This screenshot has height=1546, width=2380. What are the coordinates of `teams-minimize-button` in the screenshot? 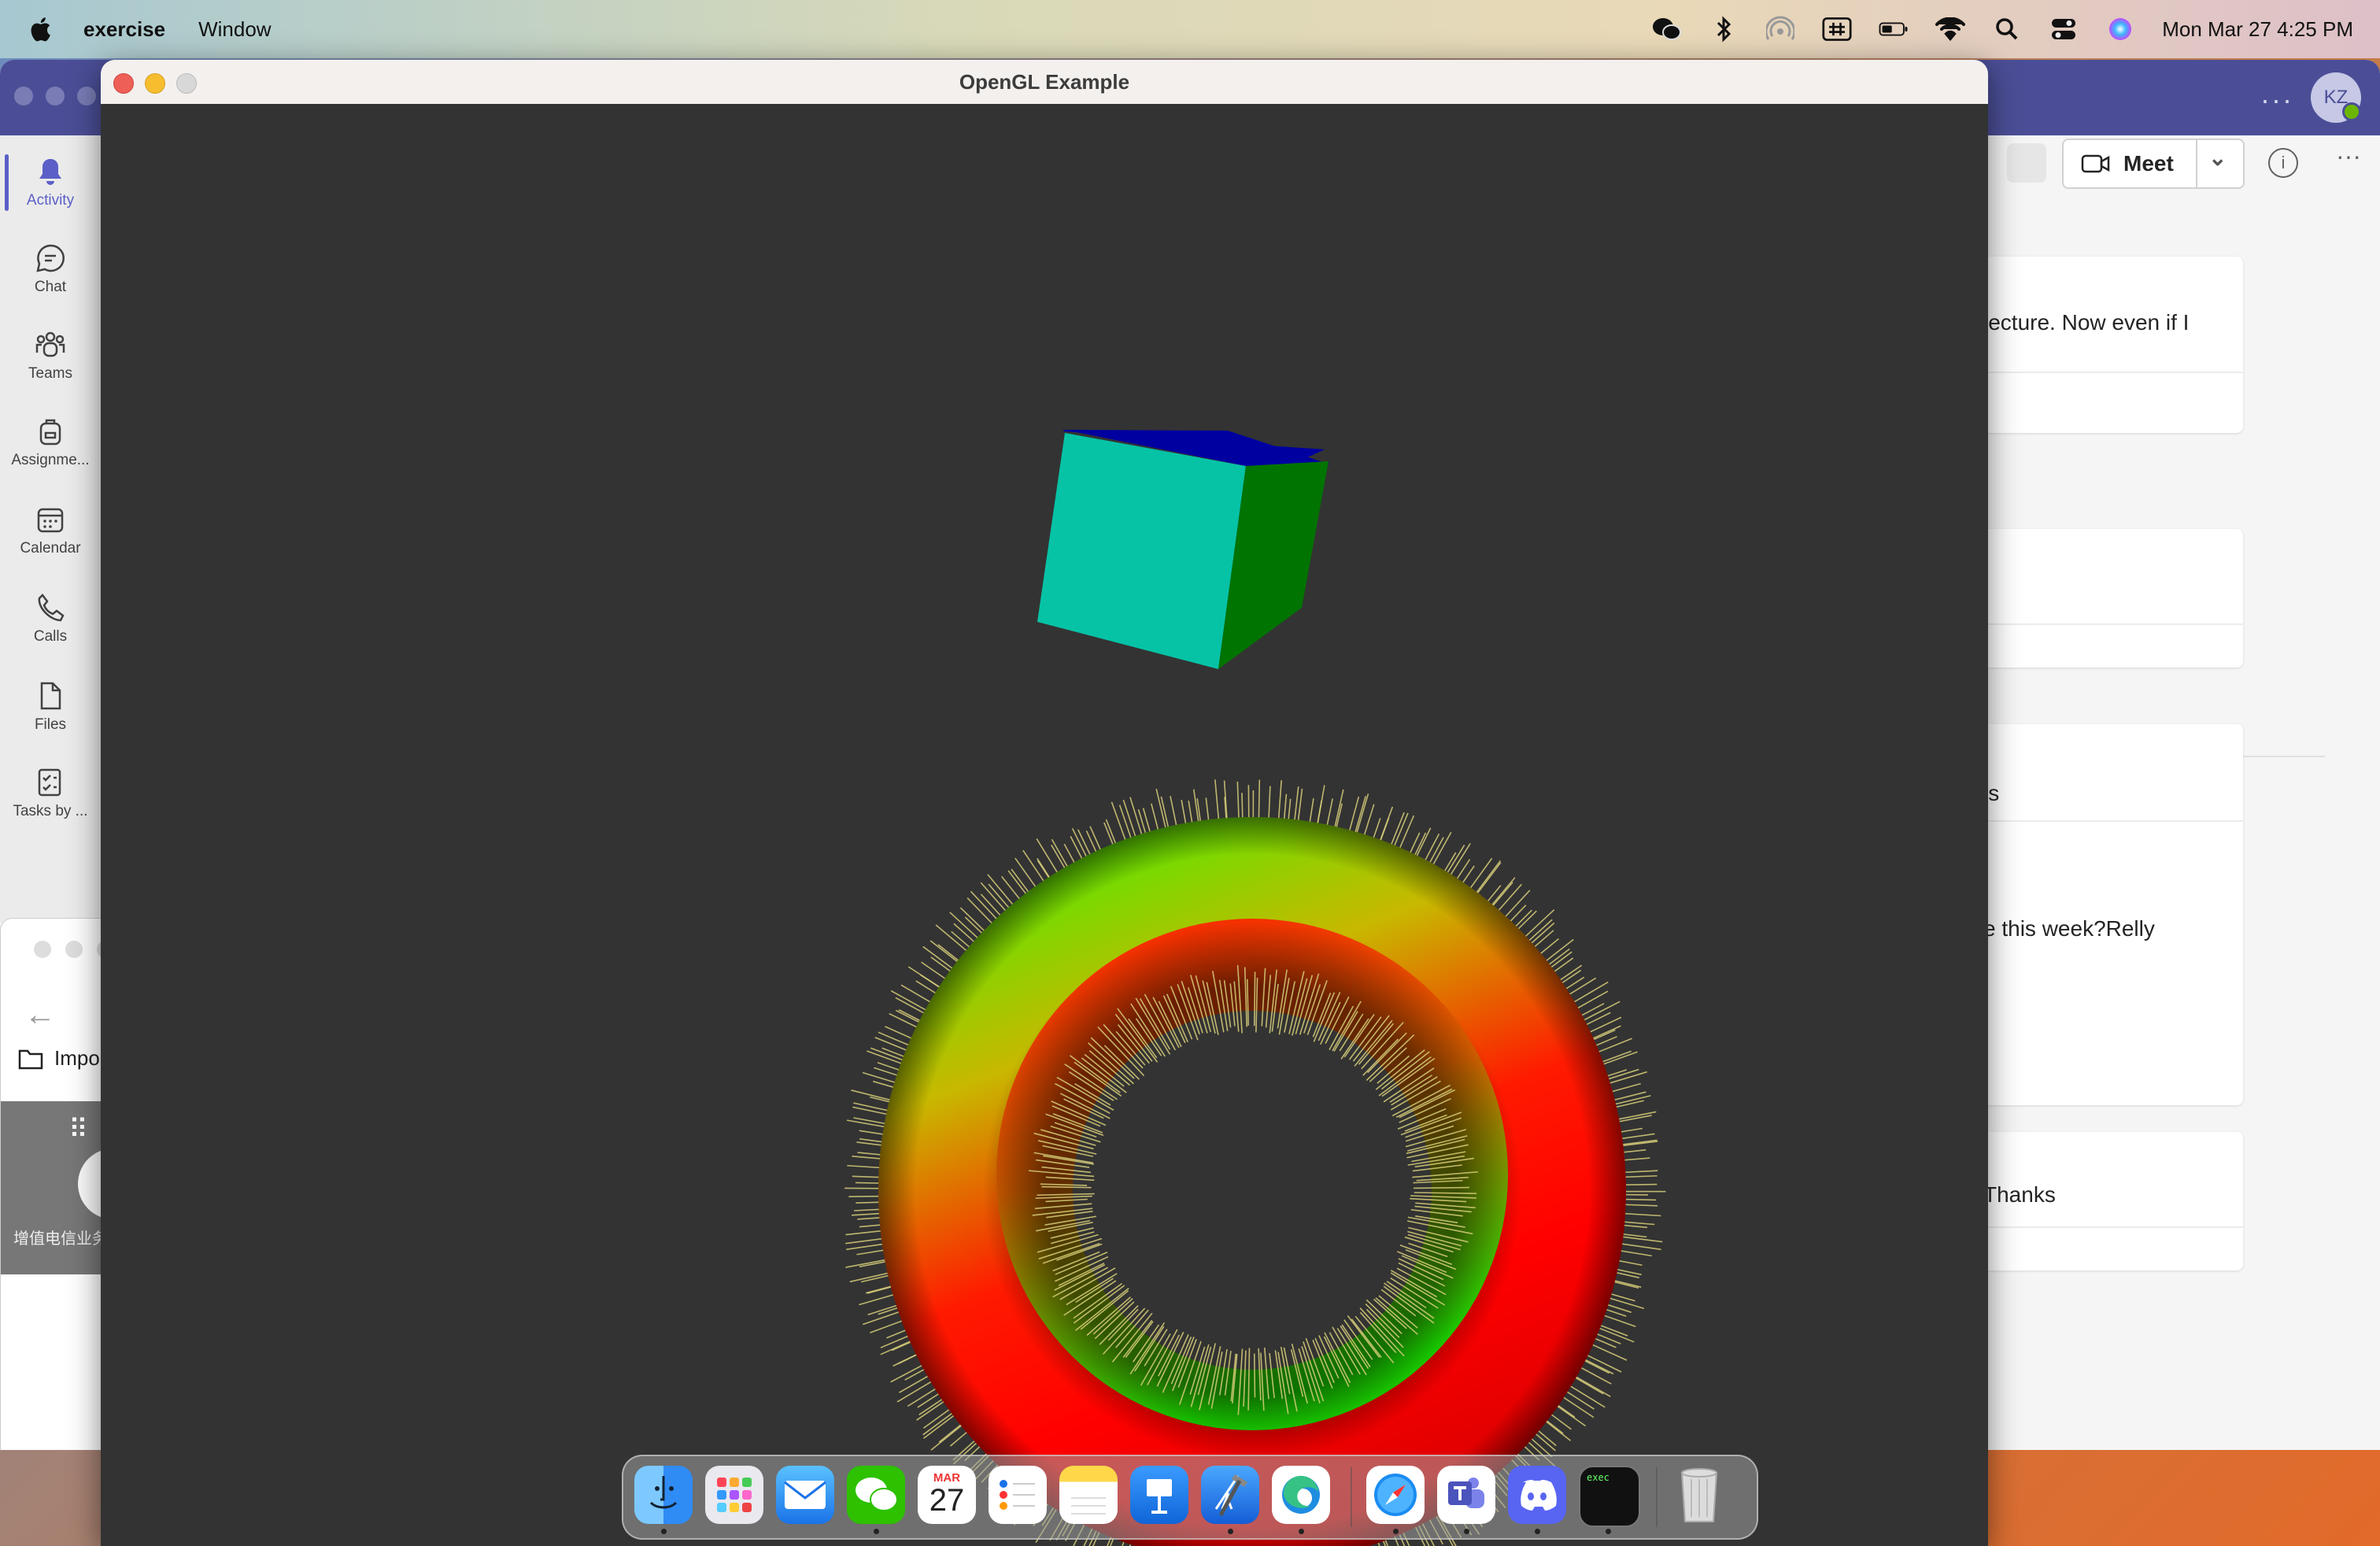 It's located at (55, 96).